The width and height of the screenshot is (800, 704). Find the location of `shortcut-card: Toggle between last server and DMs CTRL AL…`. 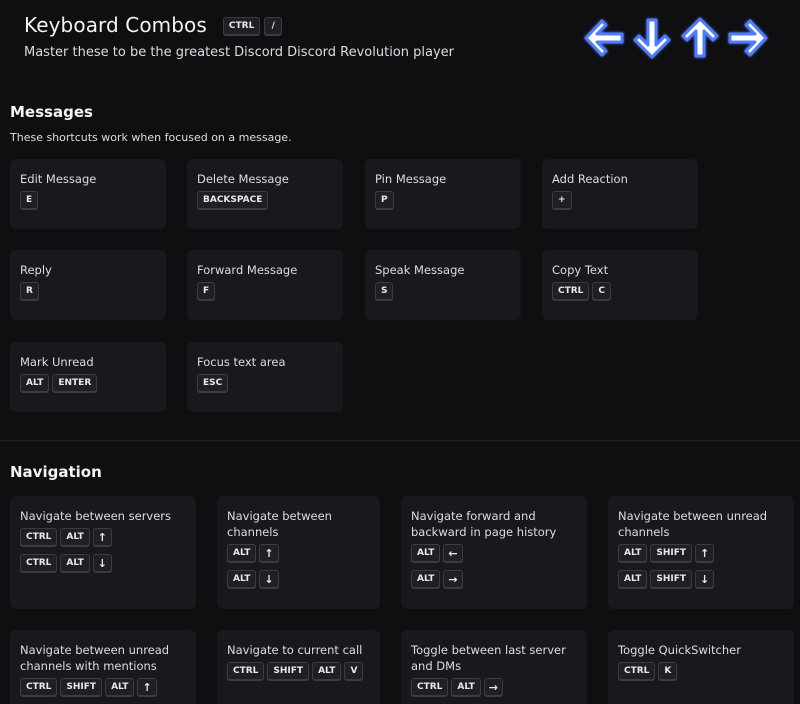

shortcut-card: Toggle between last server and DMs CTRL AL… is located at coordinates (494, 667).